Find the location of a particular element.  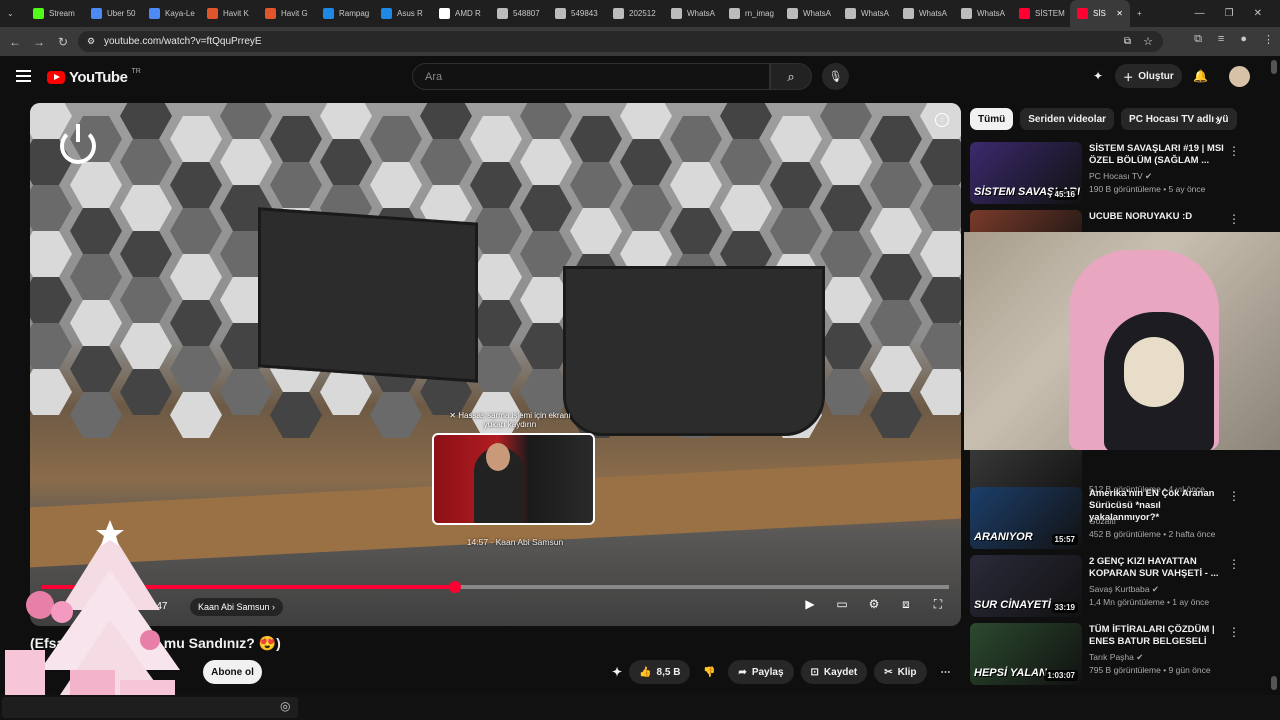

tab-search-menu: ⌄ is located at coordinates (13, 13).